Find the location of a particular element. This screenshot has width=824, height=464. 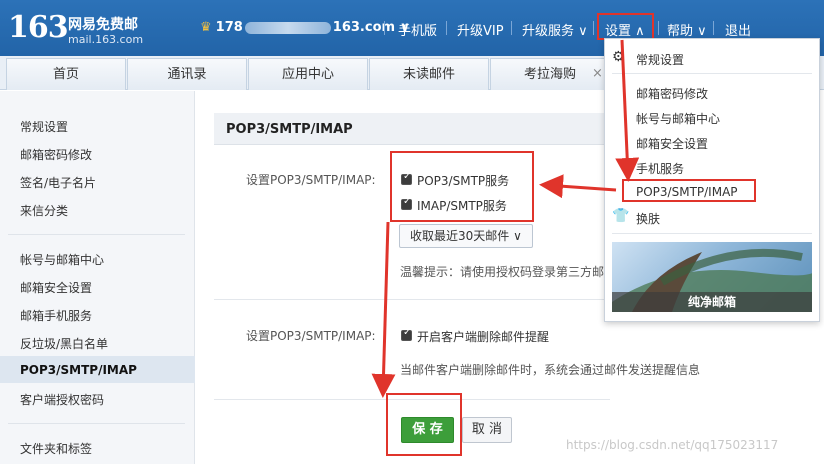

arrow-pop3-to-options is located at coordinates (578, 186).